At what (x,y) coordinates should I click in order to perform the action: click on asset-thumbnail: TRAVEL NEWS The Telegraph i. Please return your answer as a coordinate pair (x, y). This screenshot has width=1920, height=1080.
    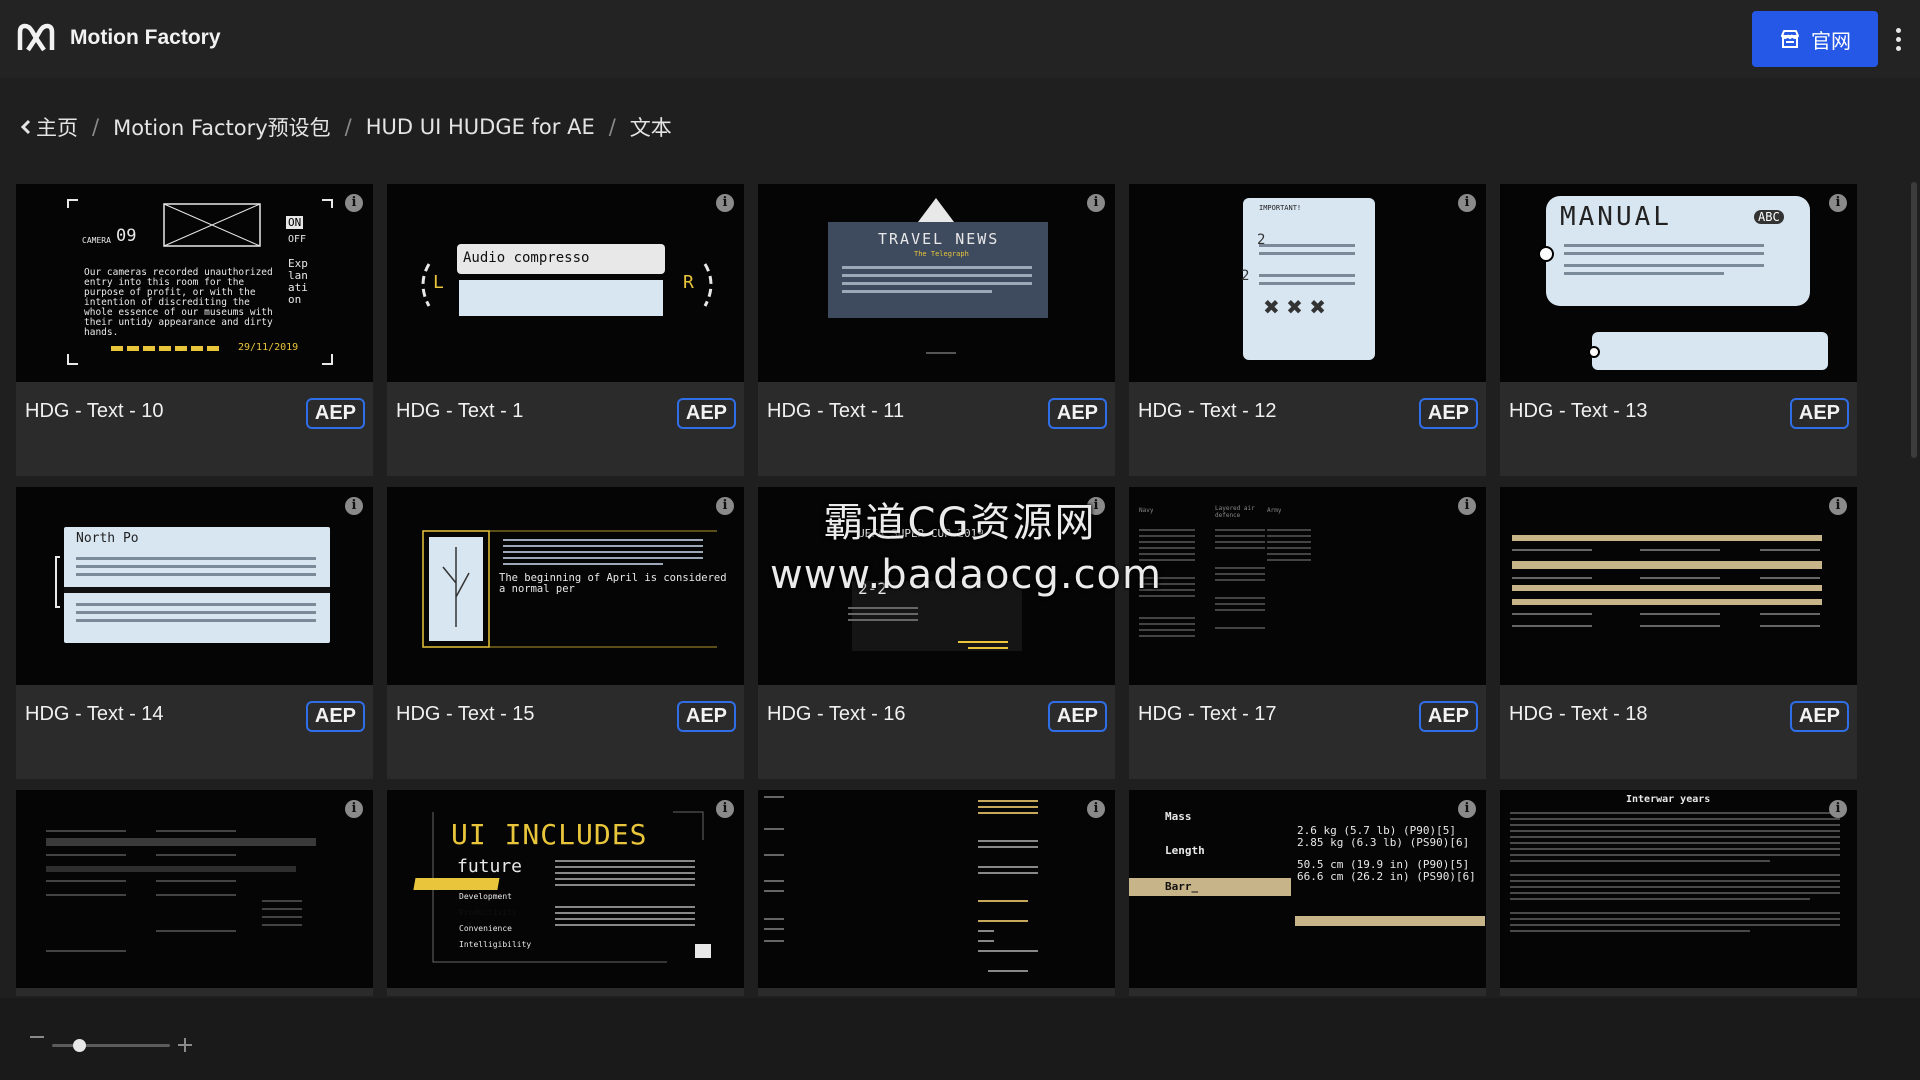
    Looking at the image, I should click on (936, 283).